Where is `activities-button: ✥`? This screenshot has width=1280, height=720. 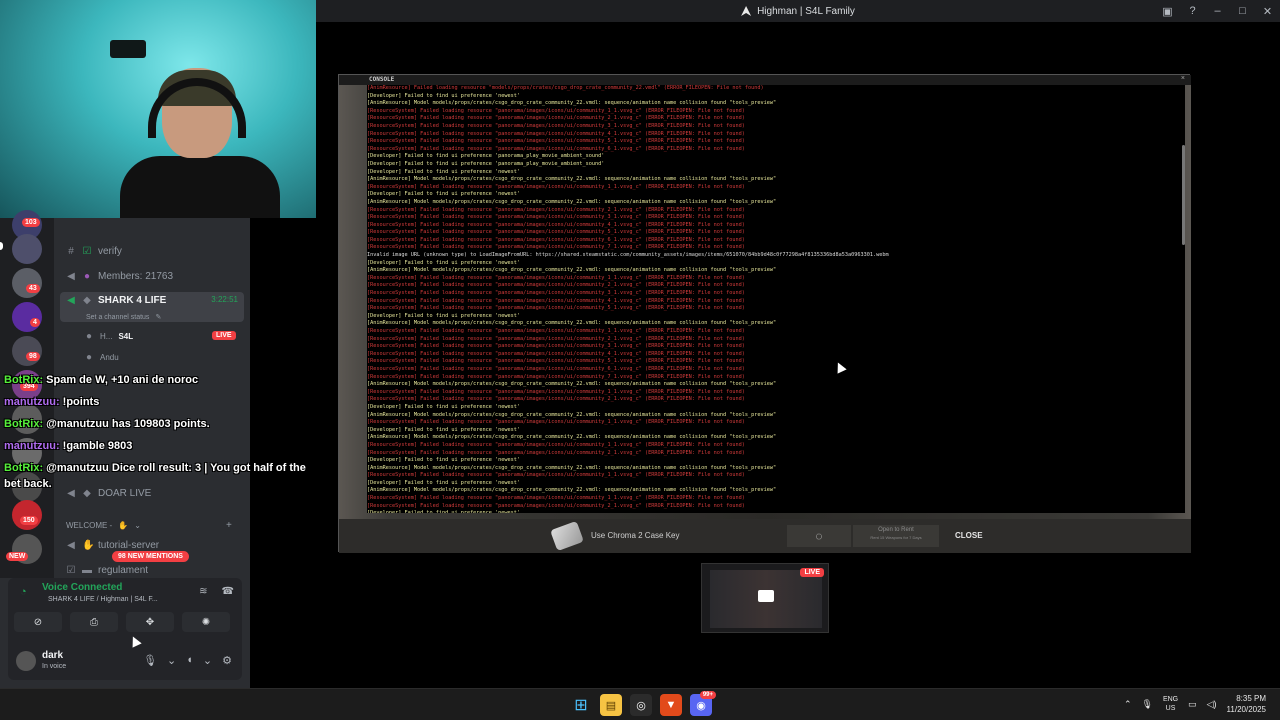
activities-button: ✥ is located at coordinates (150, 622).